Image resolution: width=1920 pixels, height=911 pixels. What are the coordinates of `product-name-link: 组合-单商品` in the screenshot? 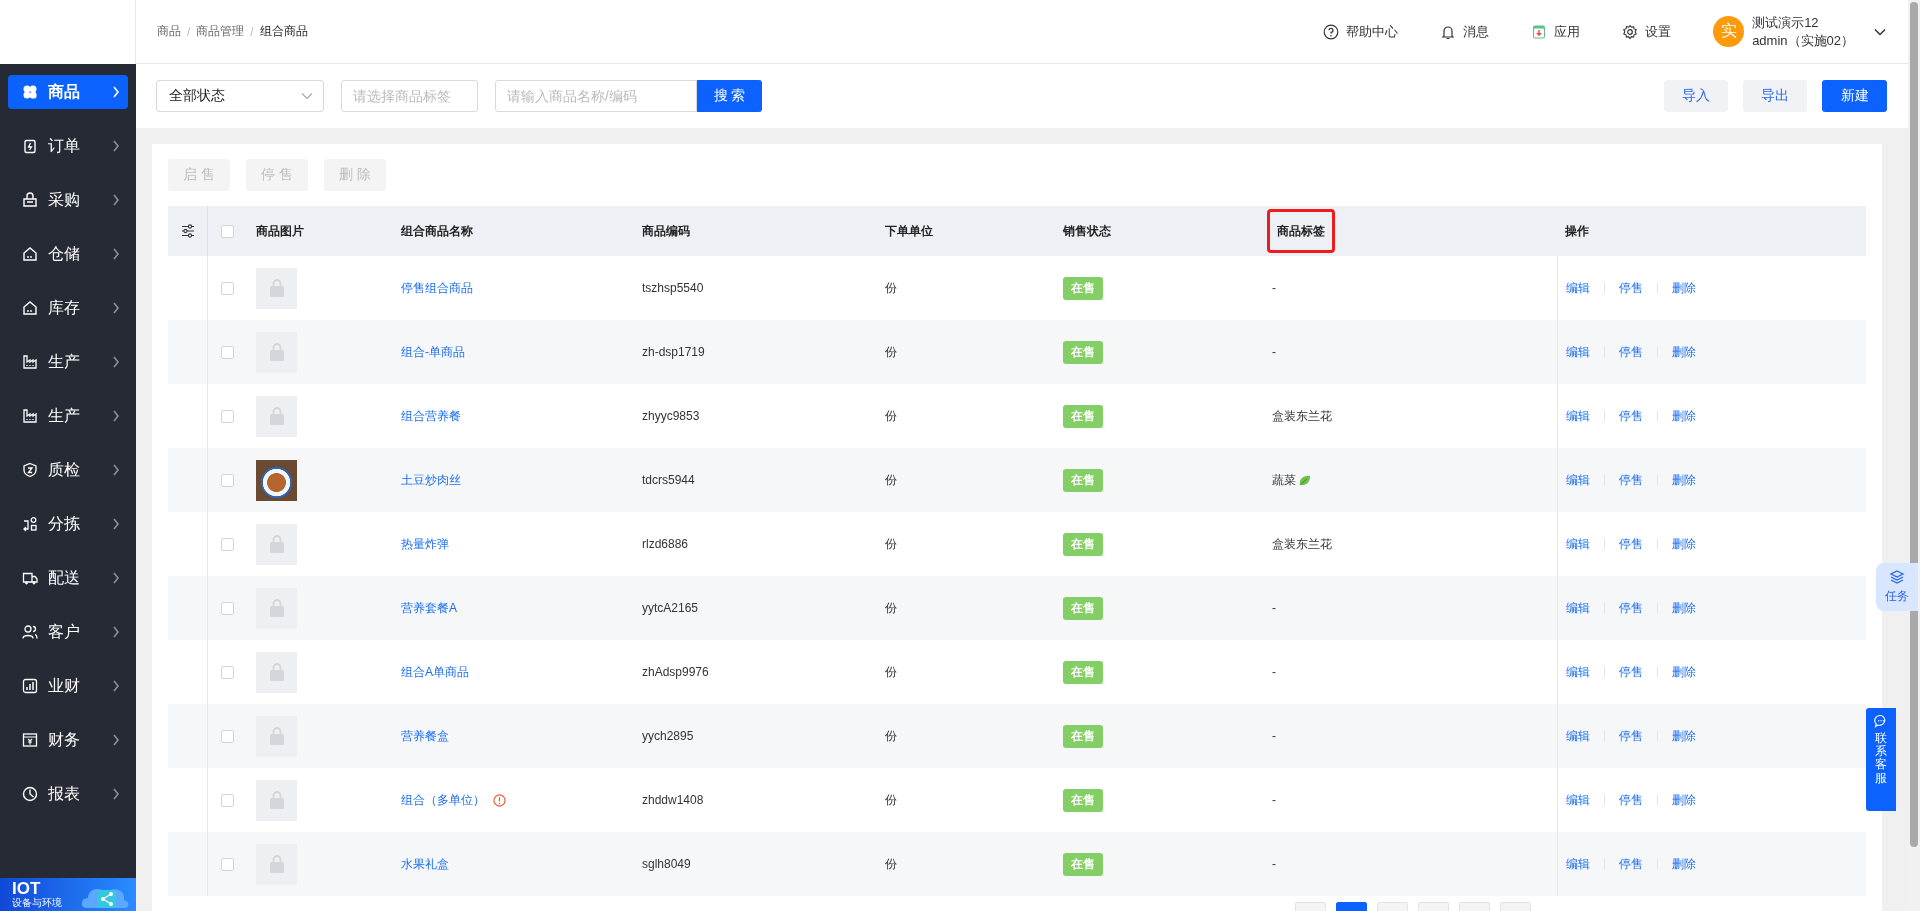 It's located at (433, 352).